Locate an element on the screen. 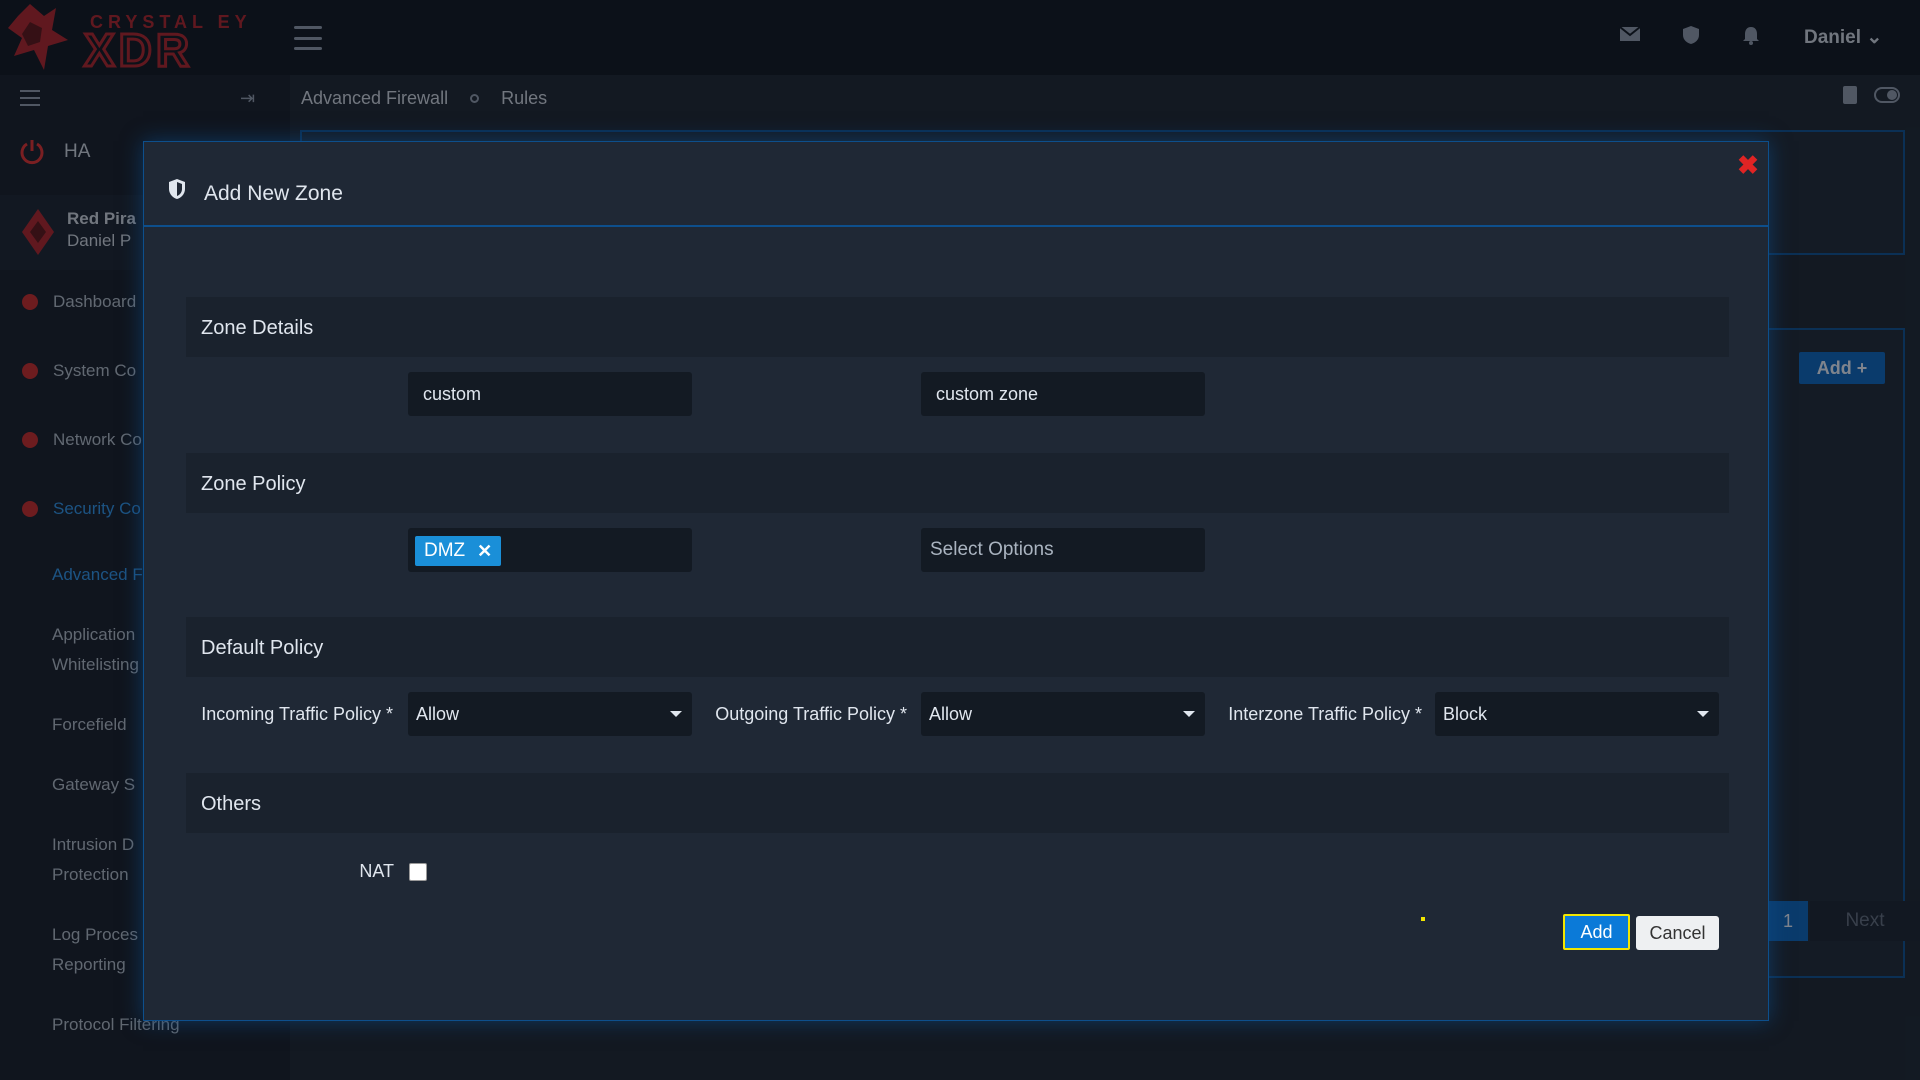  allowed-zones-select: DMZ ✕ is located at coordinates (550, 550).